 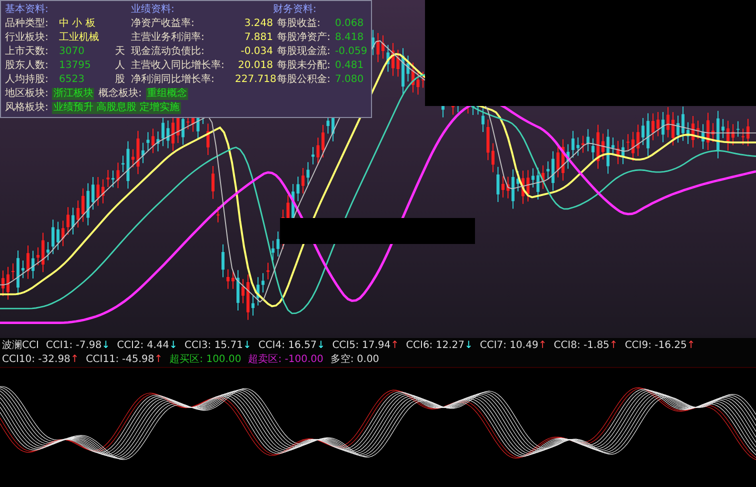 What do you see at coordinates (27, 52) in the screenshot?
I see `field-label: 上市天数:` at bounding box center [27, 52].